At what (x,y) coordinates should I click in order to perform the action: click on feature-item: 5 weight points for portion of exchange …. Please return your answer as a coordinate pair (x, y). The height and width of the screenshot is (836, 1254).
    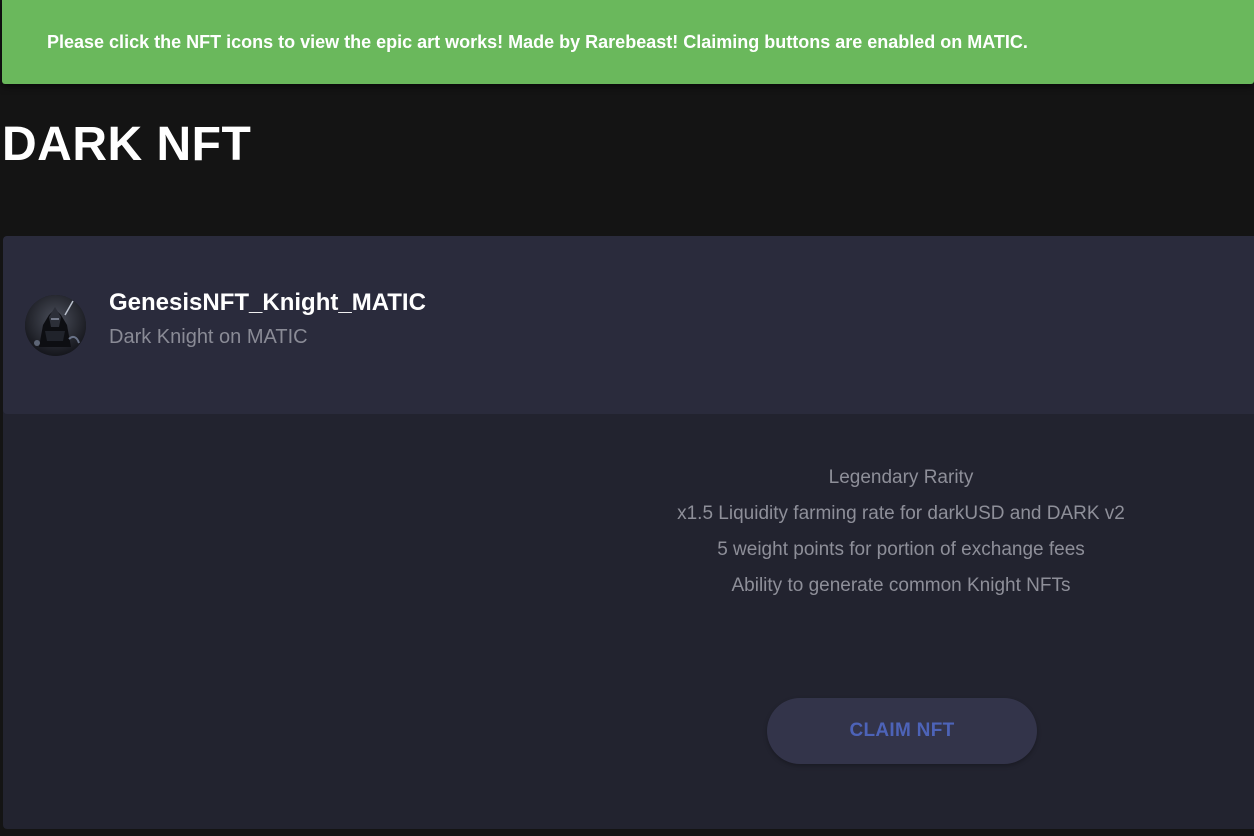
    Looking at the image, I should click on (901, 549).